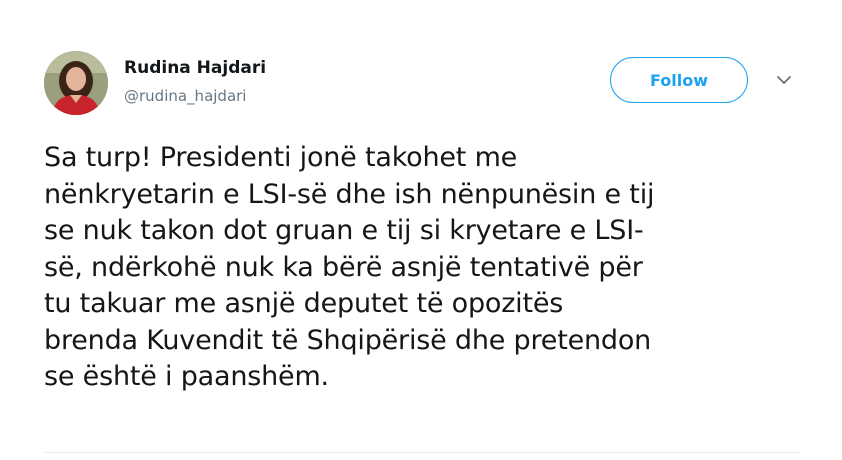 The height and width of the screenshot is (460, 842). I want to click on follow-button: Follow, so click(679, 80).